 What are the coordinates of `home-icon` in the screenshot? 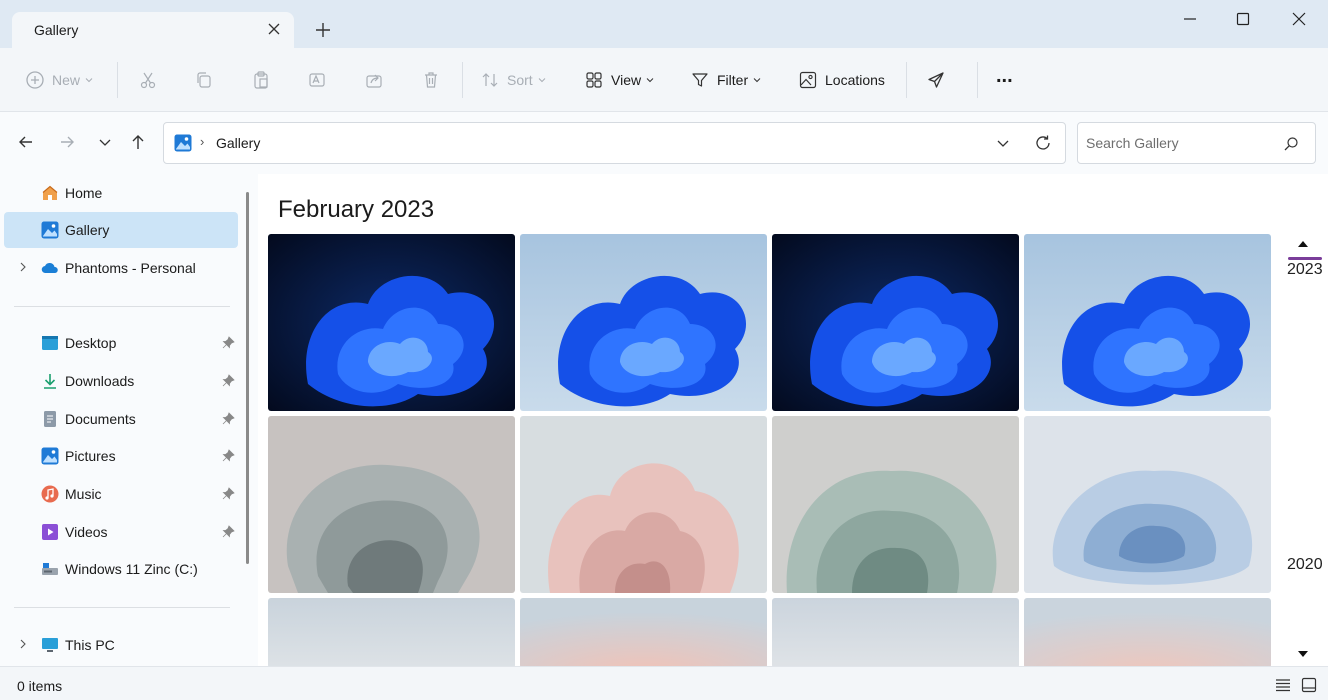 It's located at (50, 192).